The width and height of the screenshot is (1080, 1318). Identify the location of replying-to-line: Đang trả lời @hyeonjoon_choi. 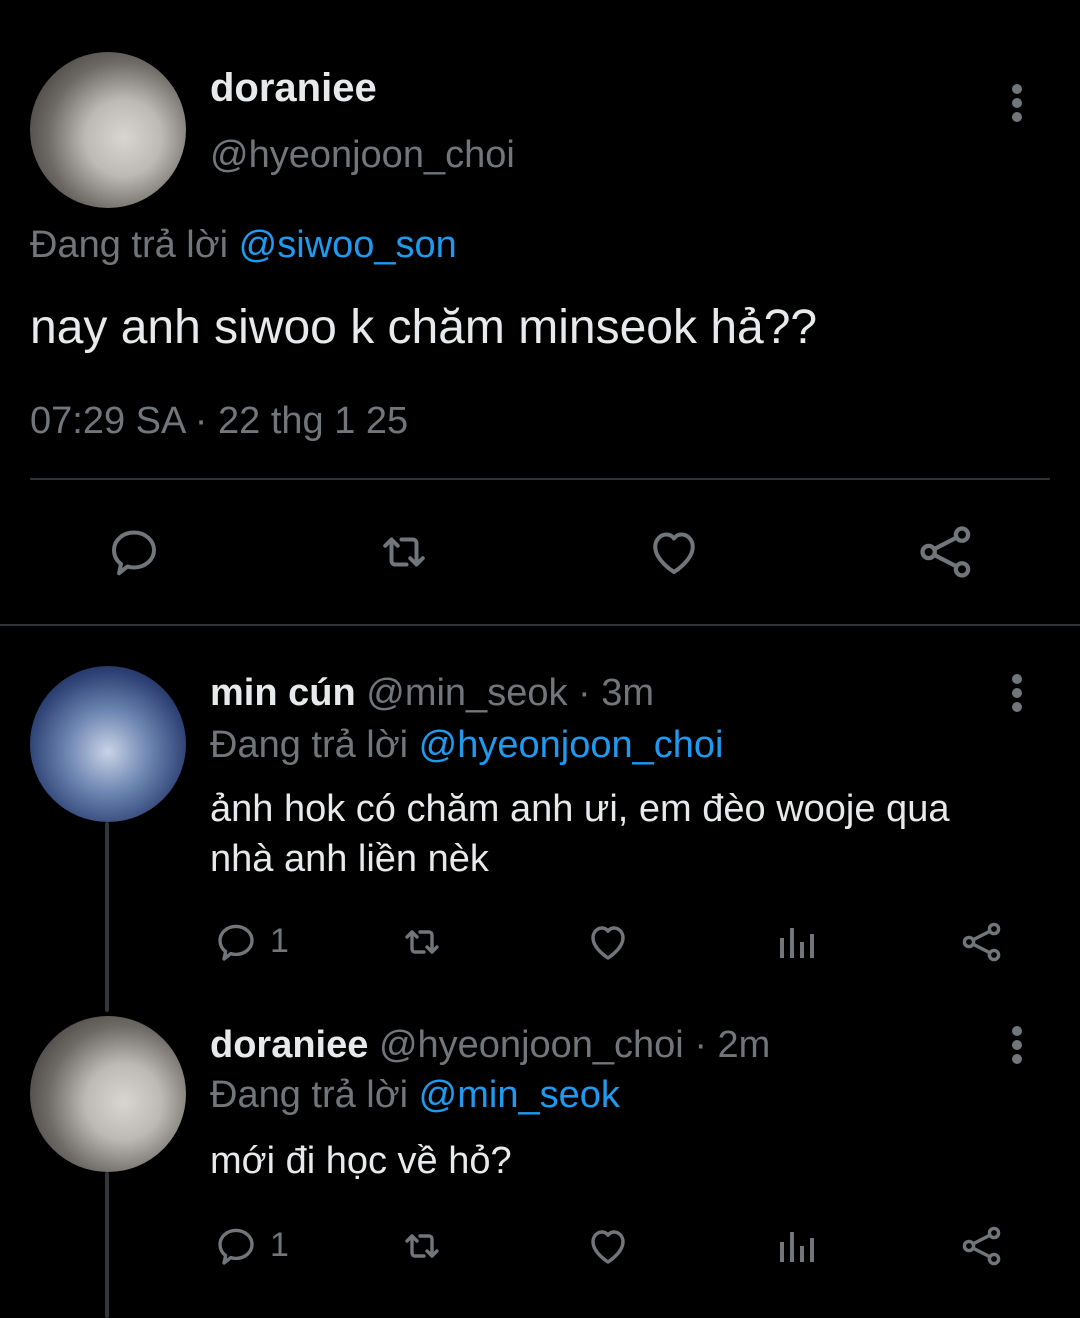
(466, 745).